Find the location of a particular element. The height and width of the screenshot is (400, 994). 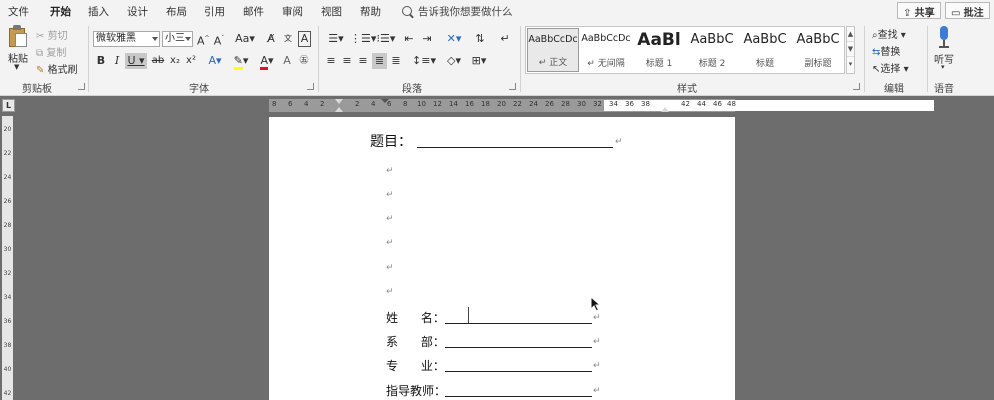

dictate-dropdown-icon: ▾ is located at coordinates (943, 67).